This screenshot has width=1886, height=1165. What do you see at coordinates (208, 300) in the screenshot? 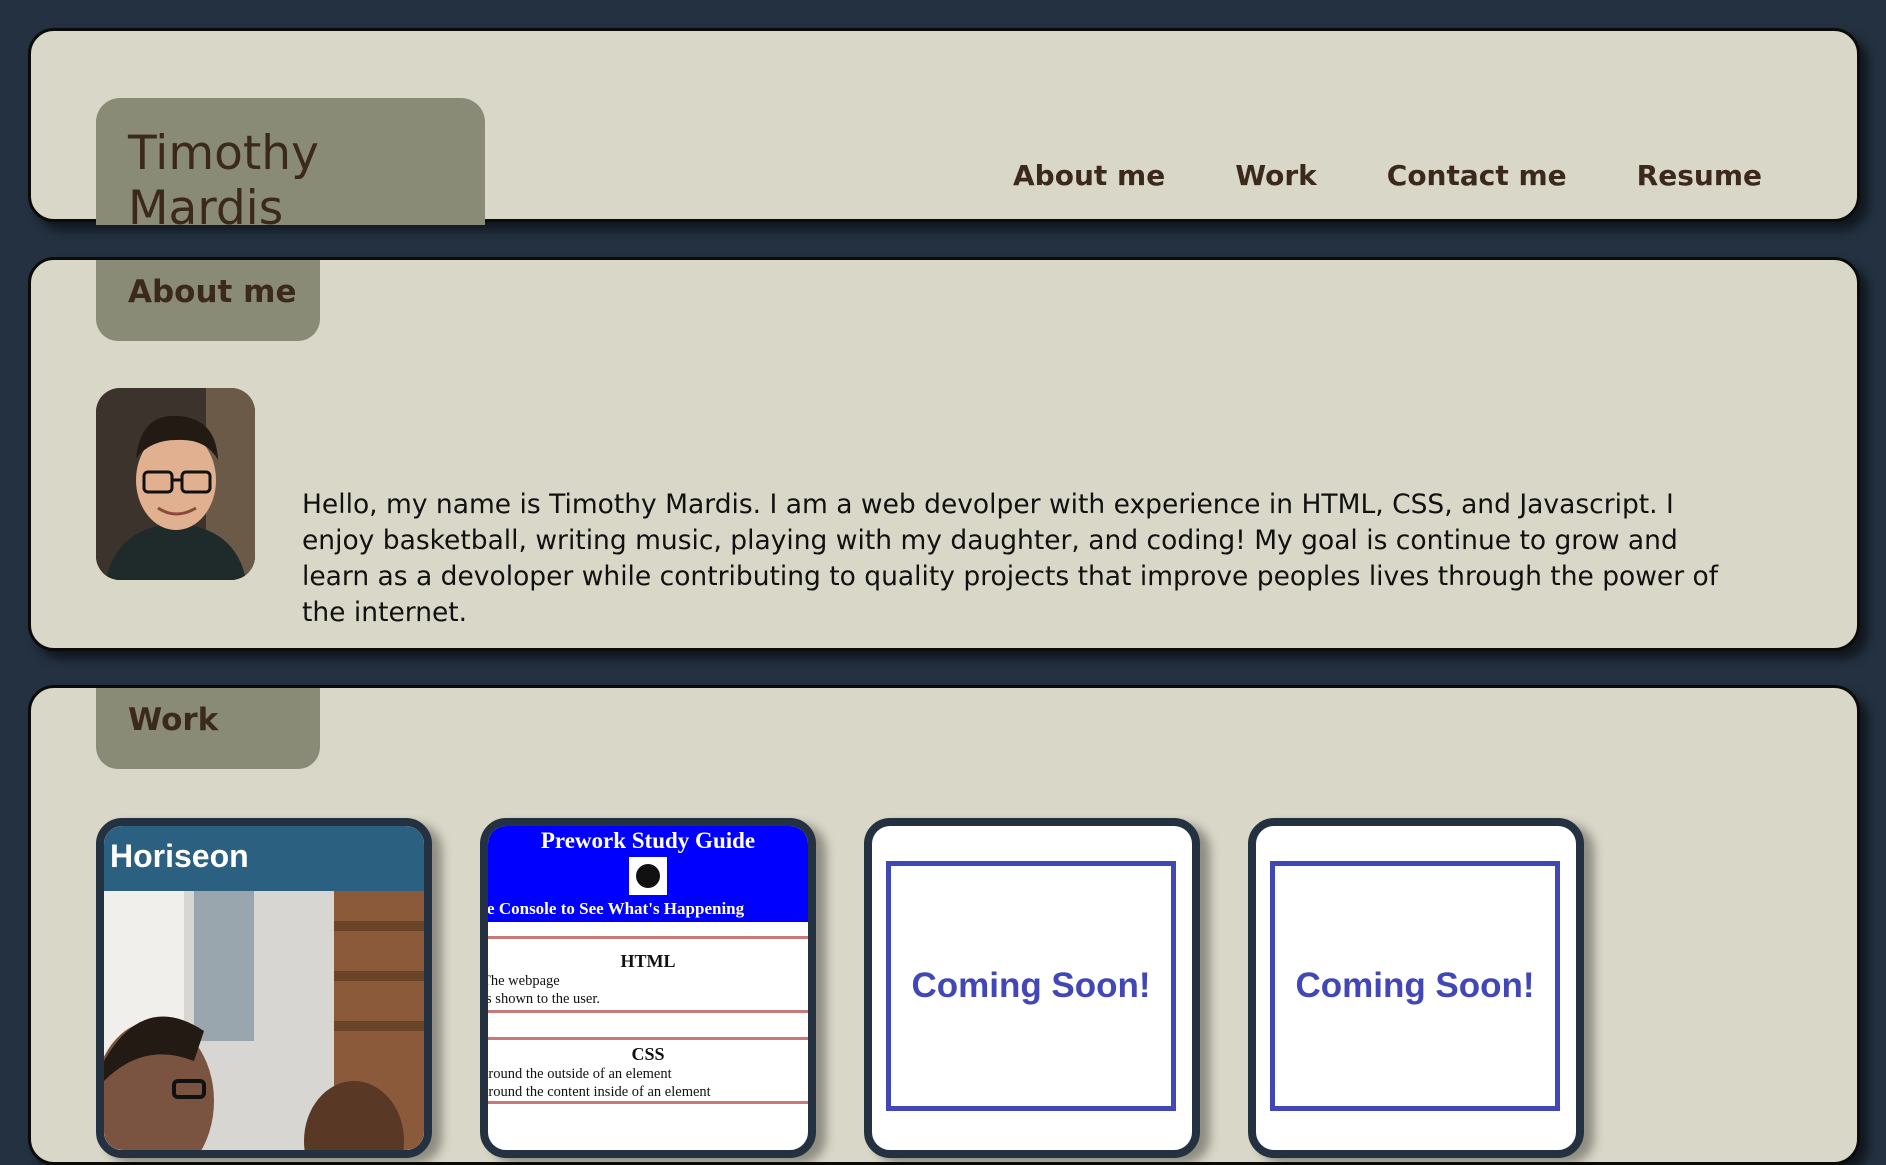
I see `about-heading: About me` at bounding box center [208, 300].